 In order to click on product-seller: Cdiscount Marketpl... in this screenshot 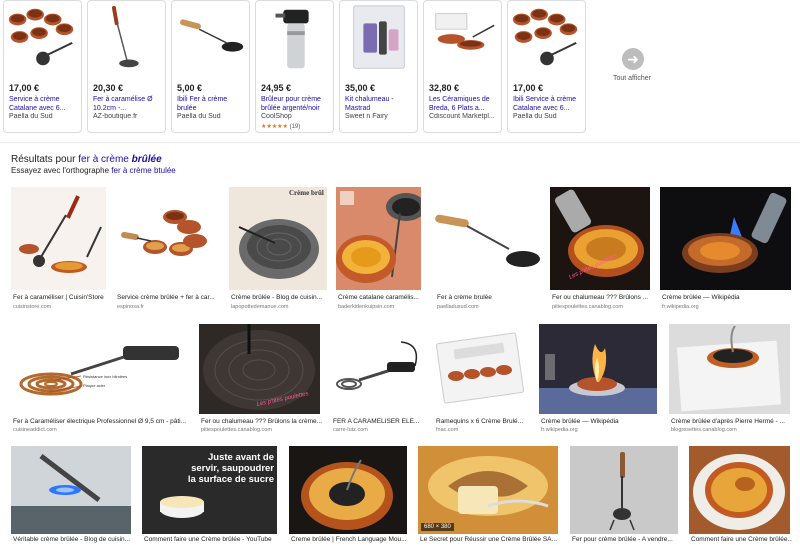, I will do `click(462, 116)`.